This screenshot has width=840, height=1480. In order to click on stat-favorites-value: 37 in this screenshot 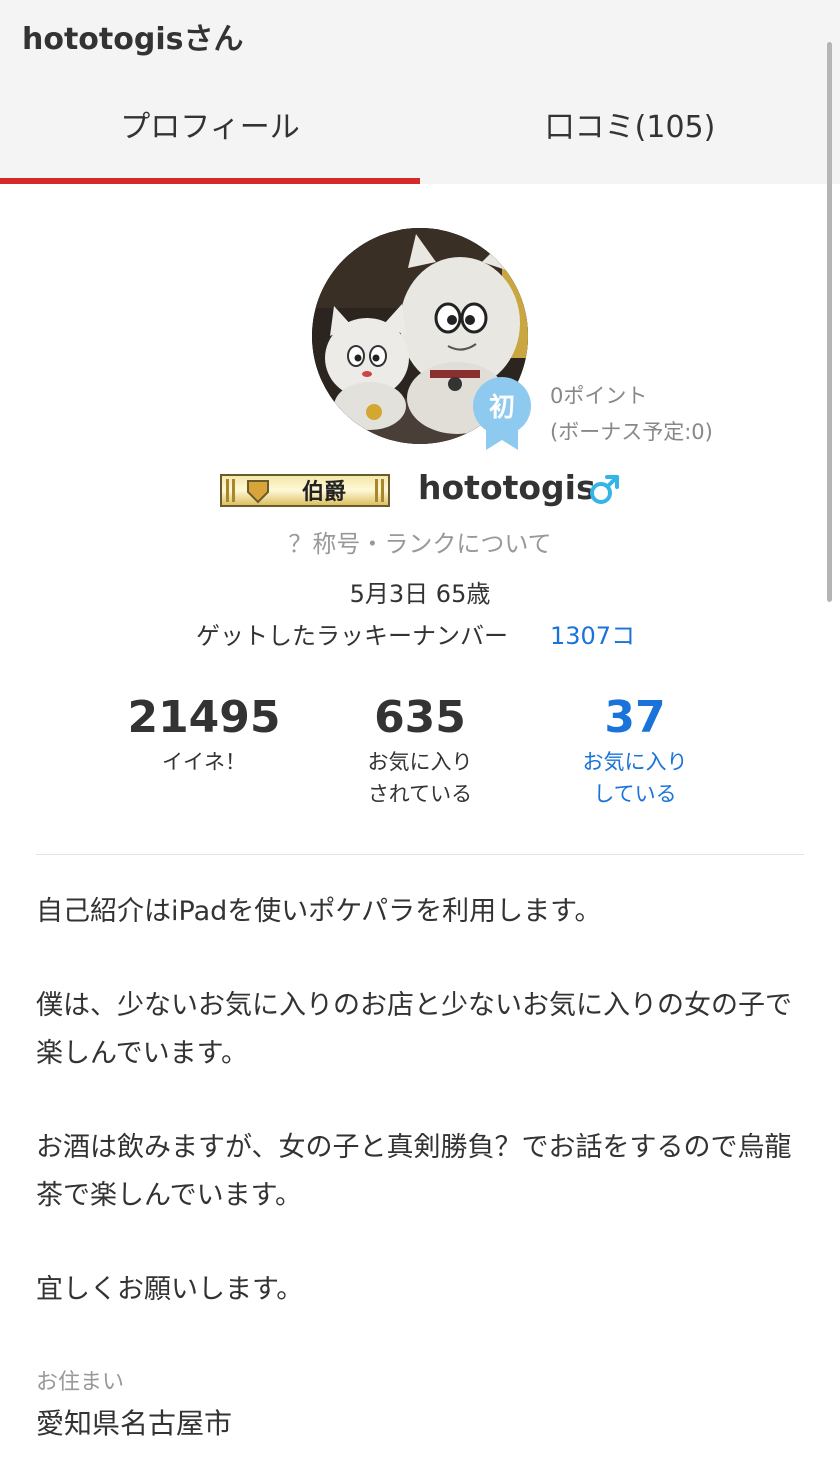, I will do `click(635, 718)`.